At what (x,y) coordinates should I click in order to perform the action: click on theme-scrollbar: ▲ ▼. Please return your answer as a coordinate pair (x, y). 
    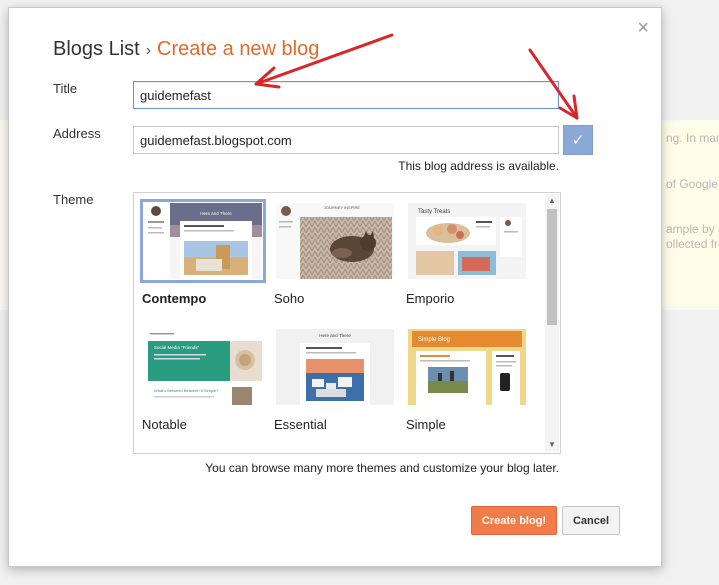
    Looking at the image, I should click on (552, 323).